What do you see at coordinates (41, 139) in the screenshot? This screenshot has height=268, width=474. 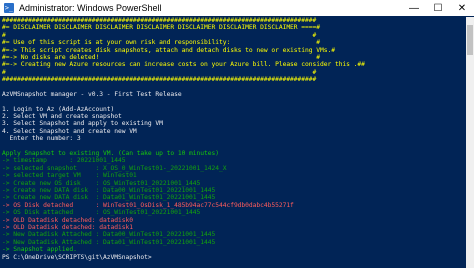 I see `console-line: Enter the number: 3` at bounding box center [41, 139].